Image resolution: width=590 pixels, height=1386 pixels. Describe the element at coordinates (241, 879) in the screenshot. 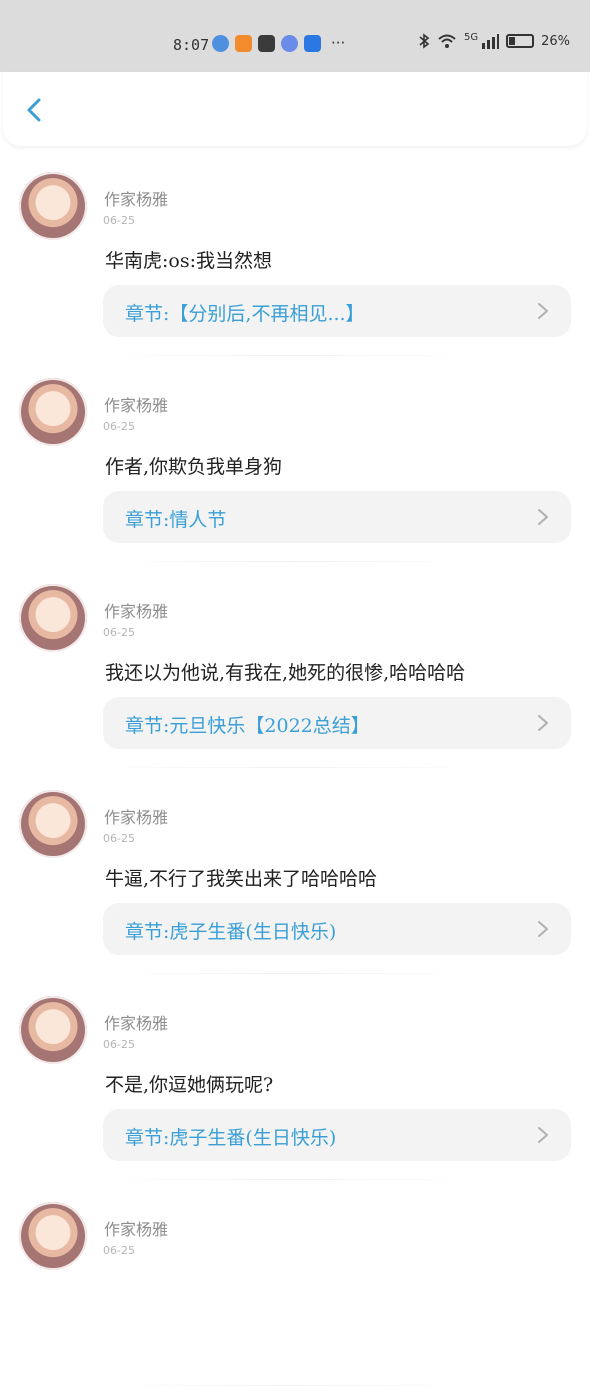

I see `comment-text: 牛逼,不行了我笑出来了哈哈哈哈` at that location.